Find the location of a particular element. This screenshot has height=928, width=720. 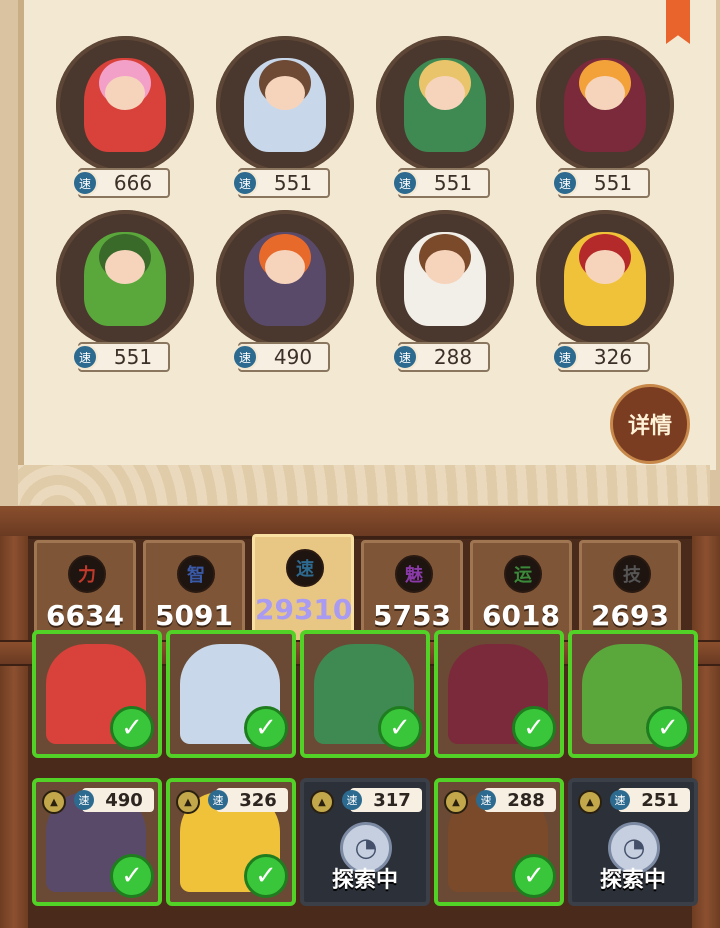

stat-icon: 速 is located at coordinates (305, 568).